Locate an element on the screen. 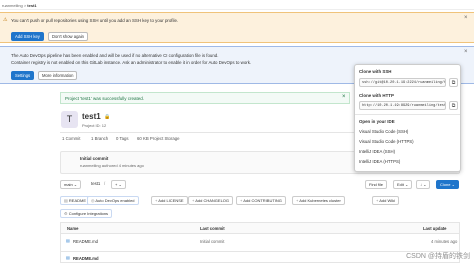  ide-header: Open in your IDE is located at coordinates (377, 121).